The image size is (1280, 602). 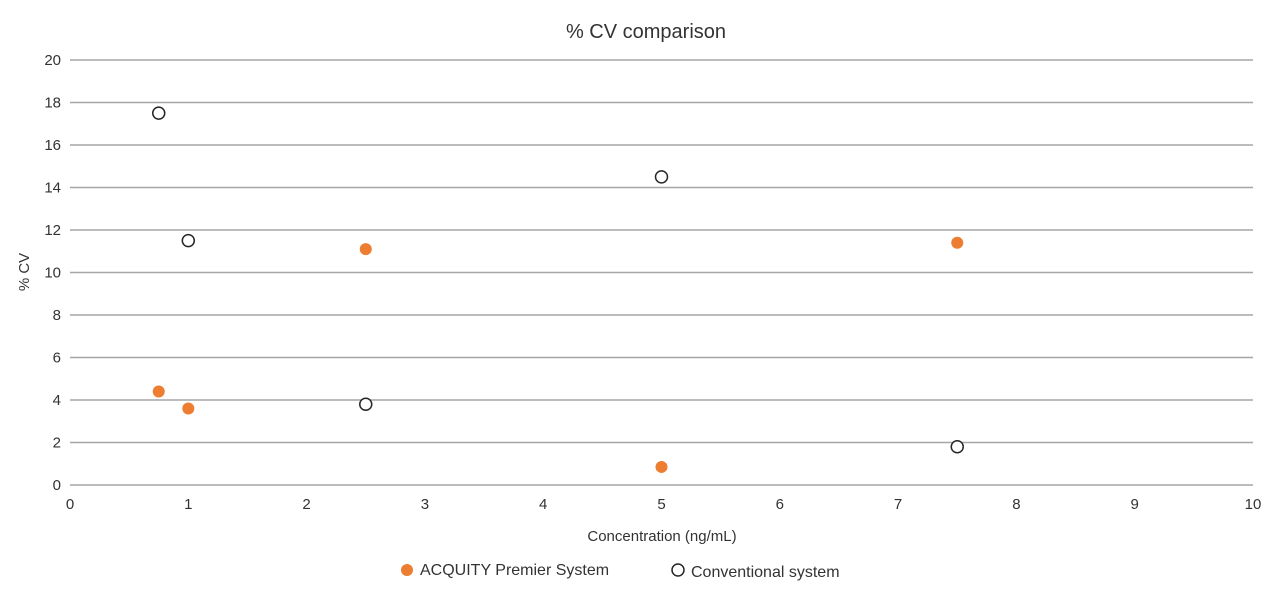 What do you see at coordinates (57, 315) in the screenshot?
I see `y-tick-label: 8` at bounding box center [57, 315].